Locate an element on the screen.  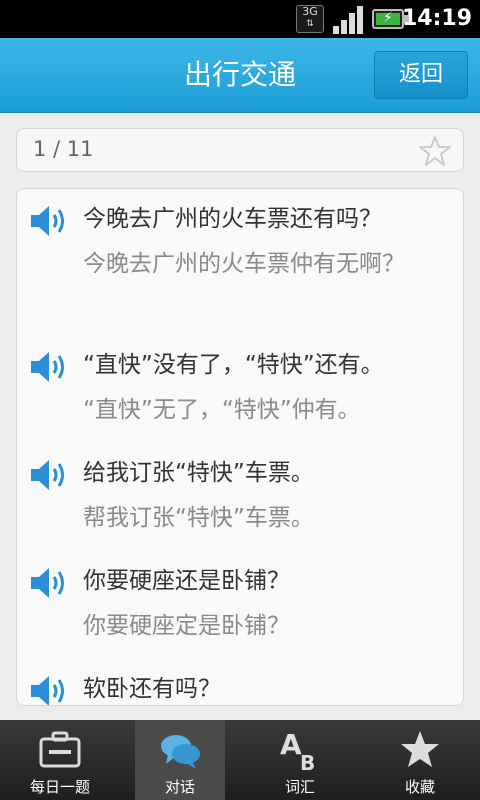
bottom-nav: 每日一题 对话 A B 词汇 收藏 is located at coordinates (240, 760).